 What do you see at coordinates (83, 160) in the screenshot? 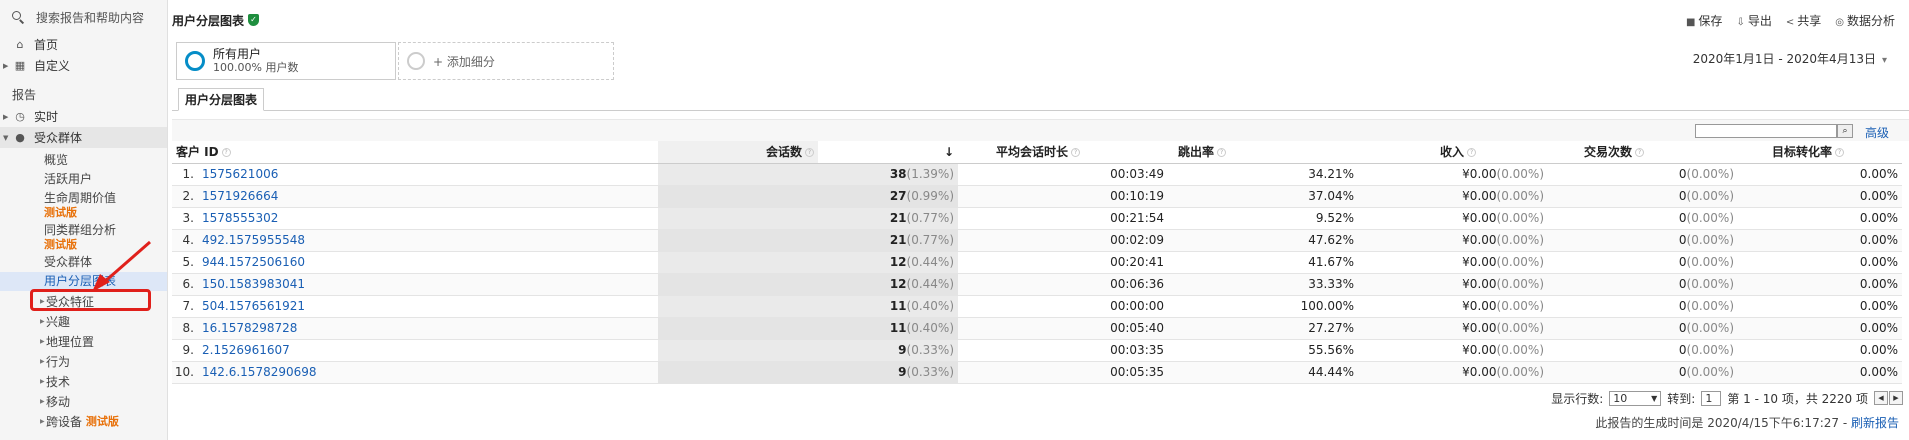
I see `sidebar-sub-overview: 概览` at bounding box center [83, 160].